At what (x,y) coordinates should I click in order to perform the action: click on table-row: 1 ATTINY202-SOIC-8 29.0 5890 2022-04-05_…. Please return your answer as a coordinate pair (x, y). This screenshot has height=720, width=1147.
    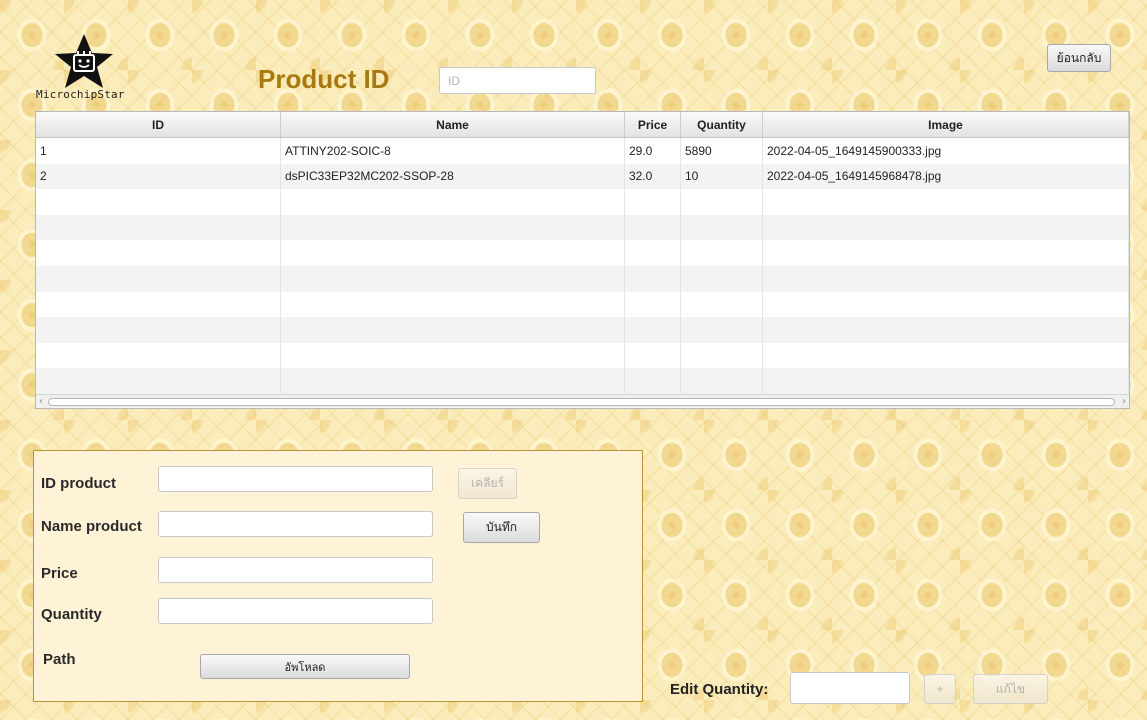
    Looking at the image, I should click on (582, 151).